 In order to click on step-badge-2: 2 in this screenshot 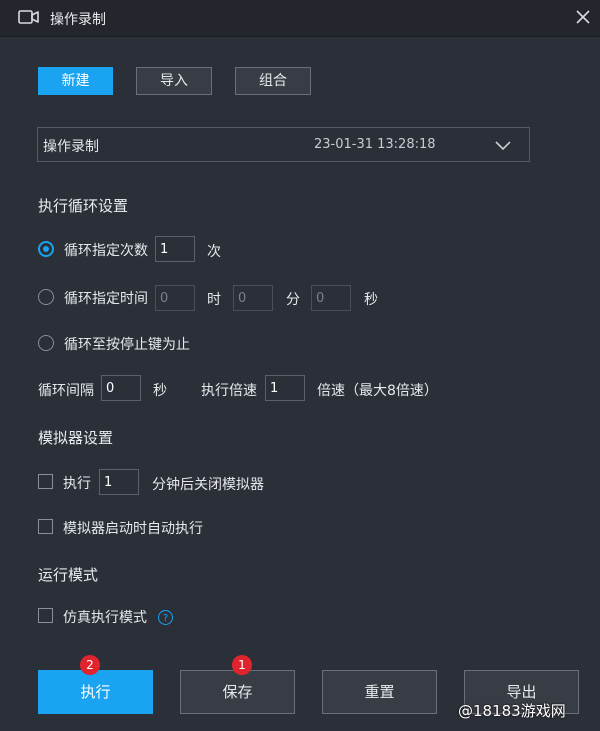, I will do `click(90, 665)`.